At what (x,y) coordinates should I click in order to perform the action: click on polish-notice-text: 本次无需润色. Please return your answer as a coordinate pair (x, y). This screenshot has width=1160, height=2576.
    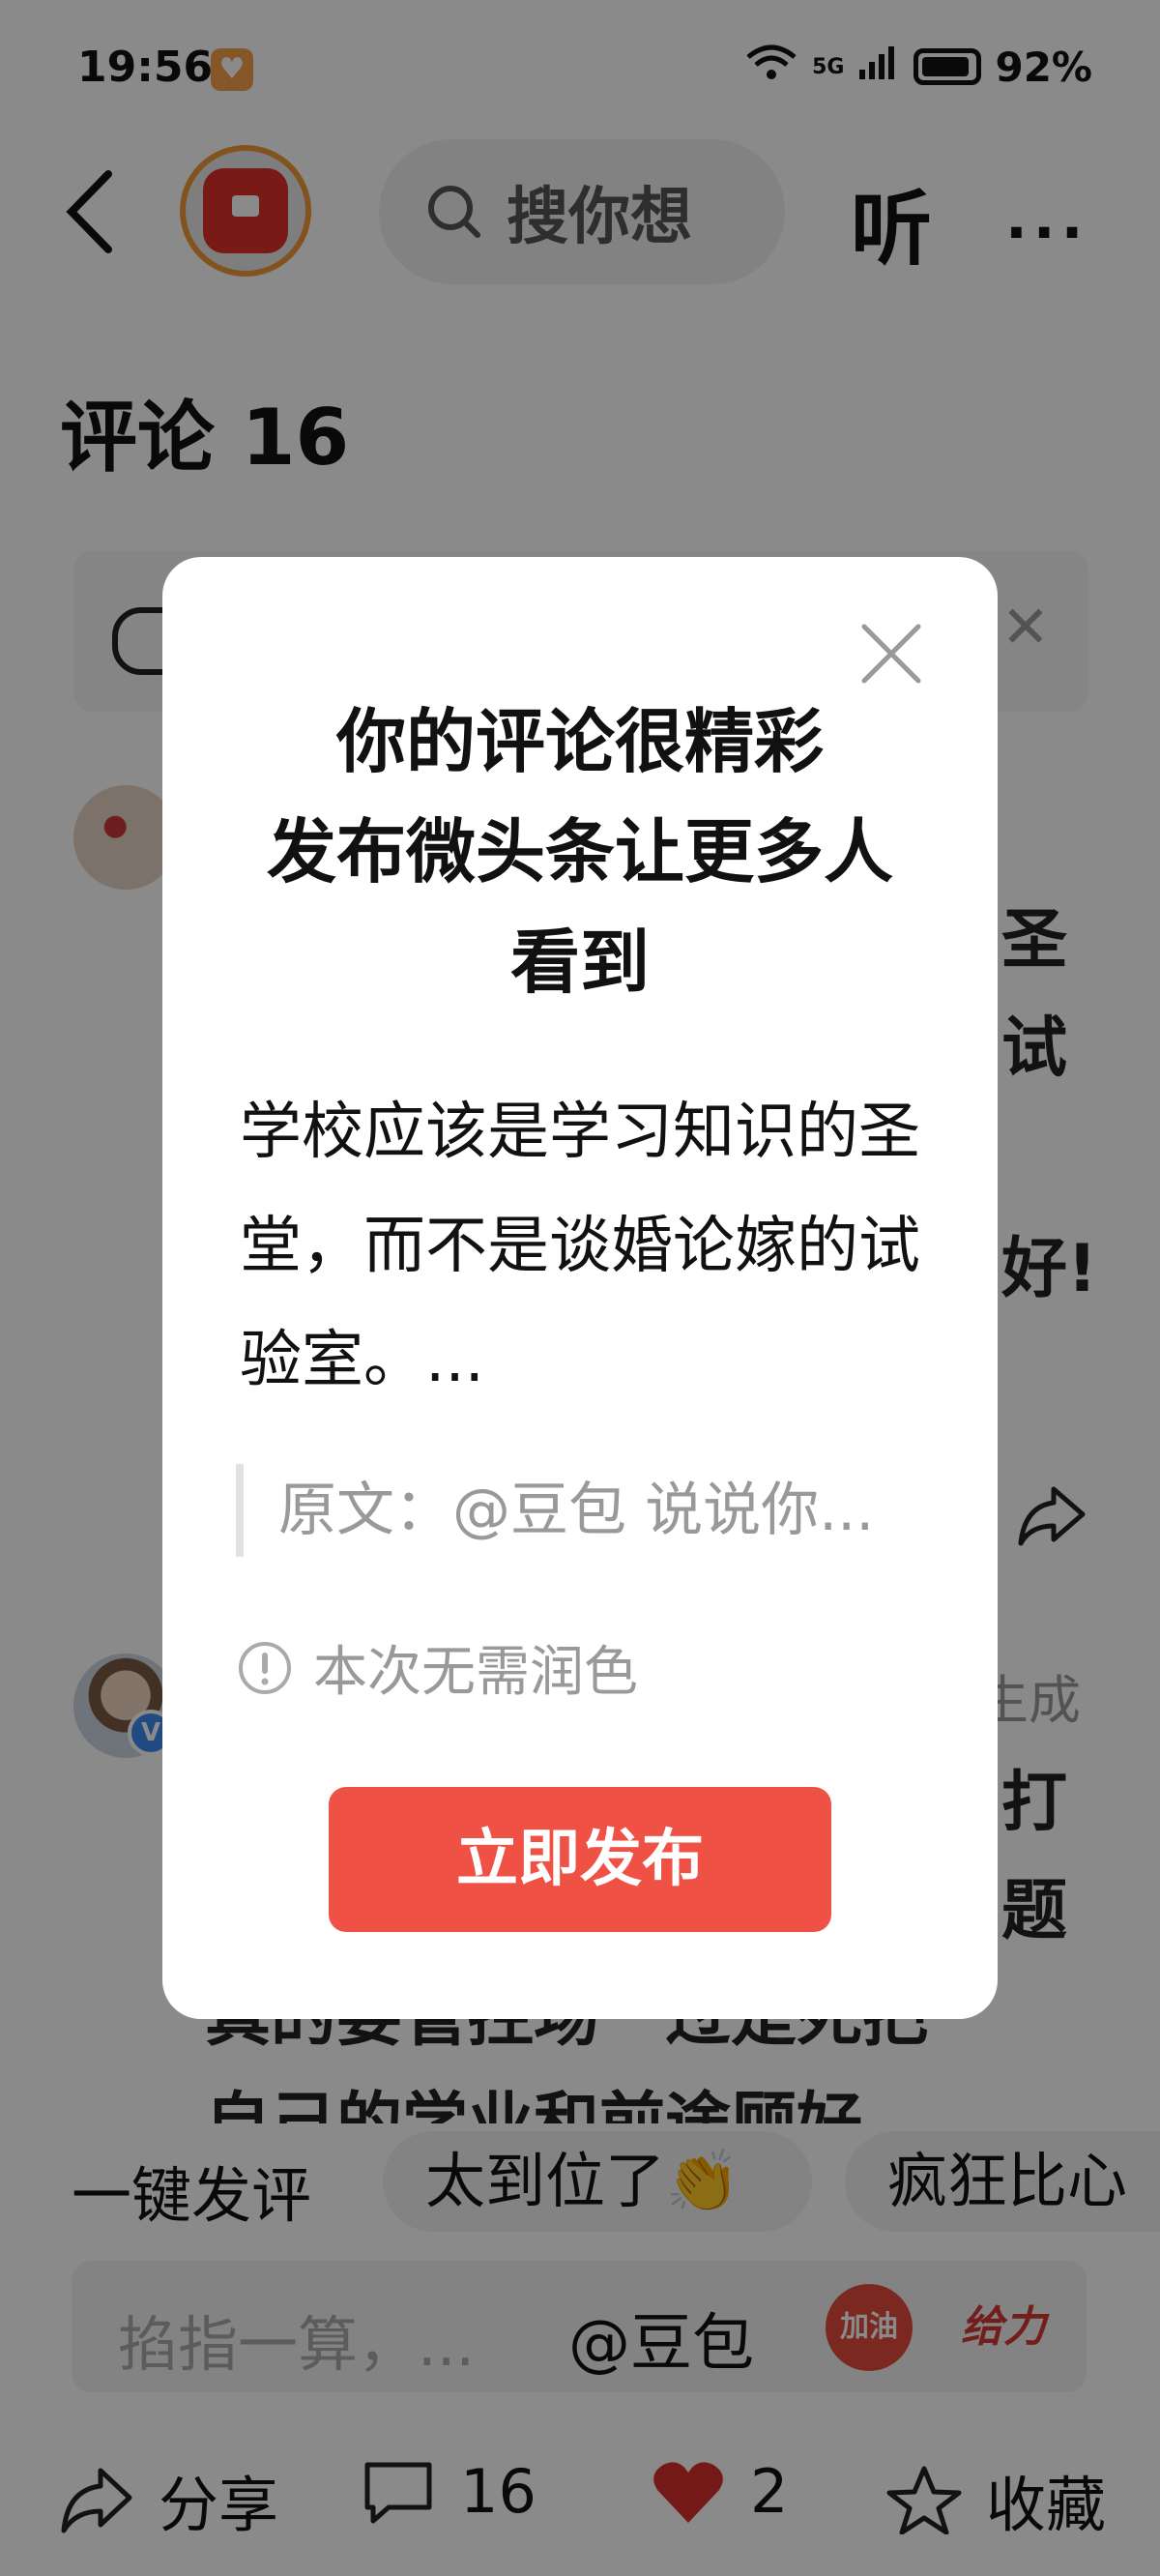
    Looking at the image, I should click on (476, 1672).